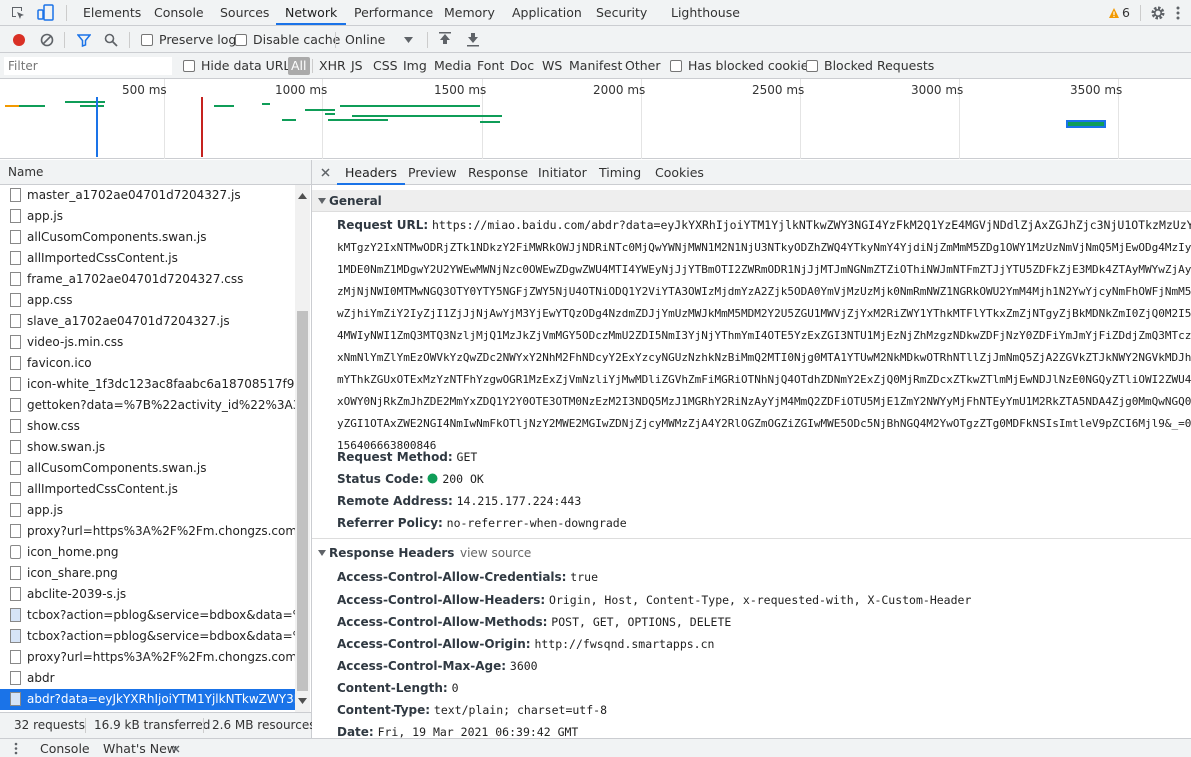 This screenshot has width=1191, height=757. Describe the element at coordinates (88, 66) in the screenshot. I see `filter-input` at that location.